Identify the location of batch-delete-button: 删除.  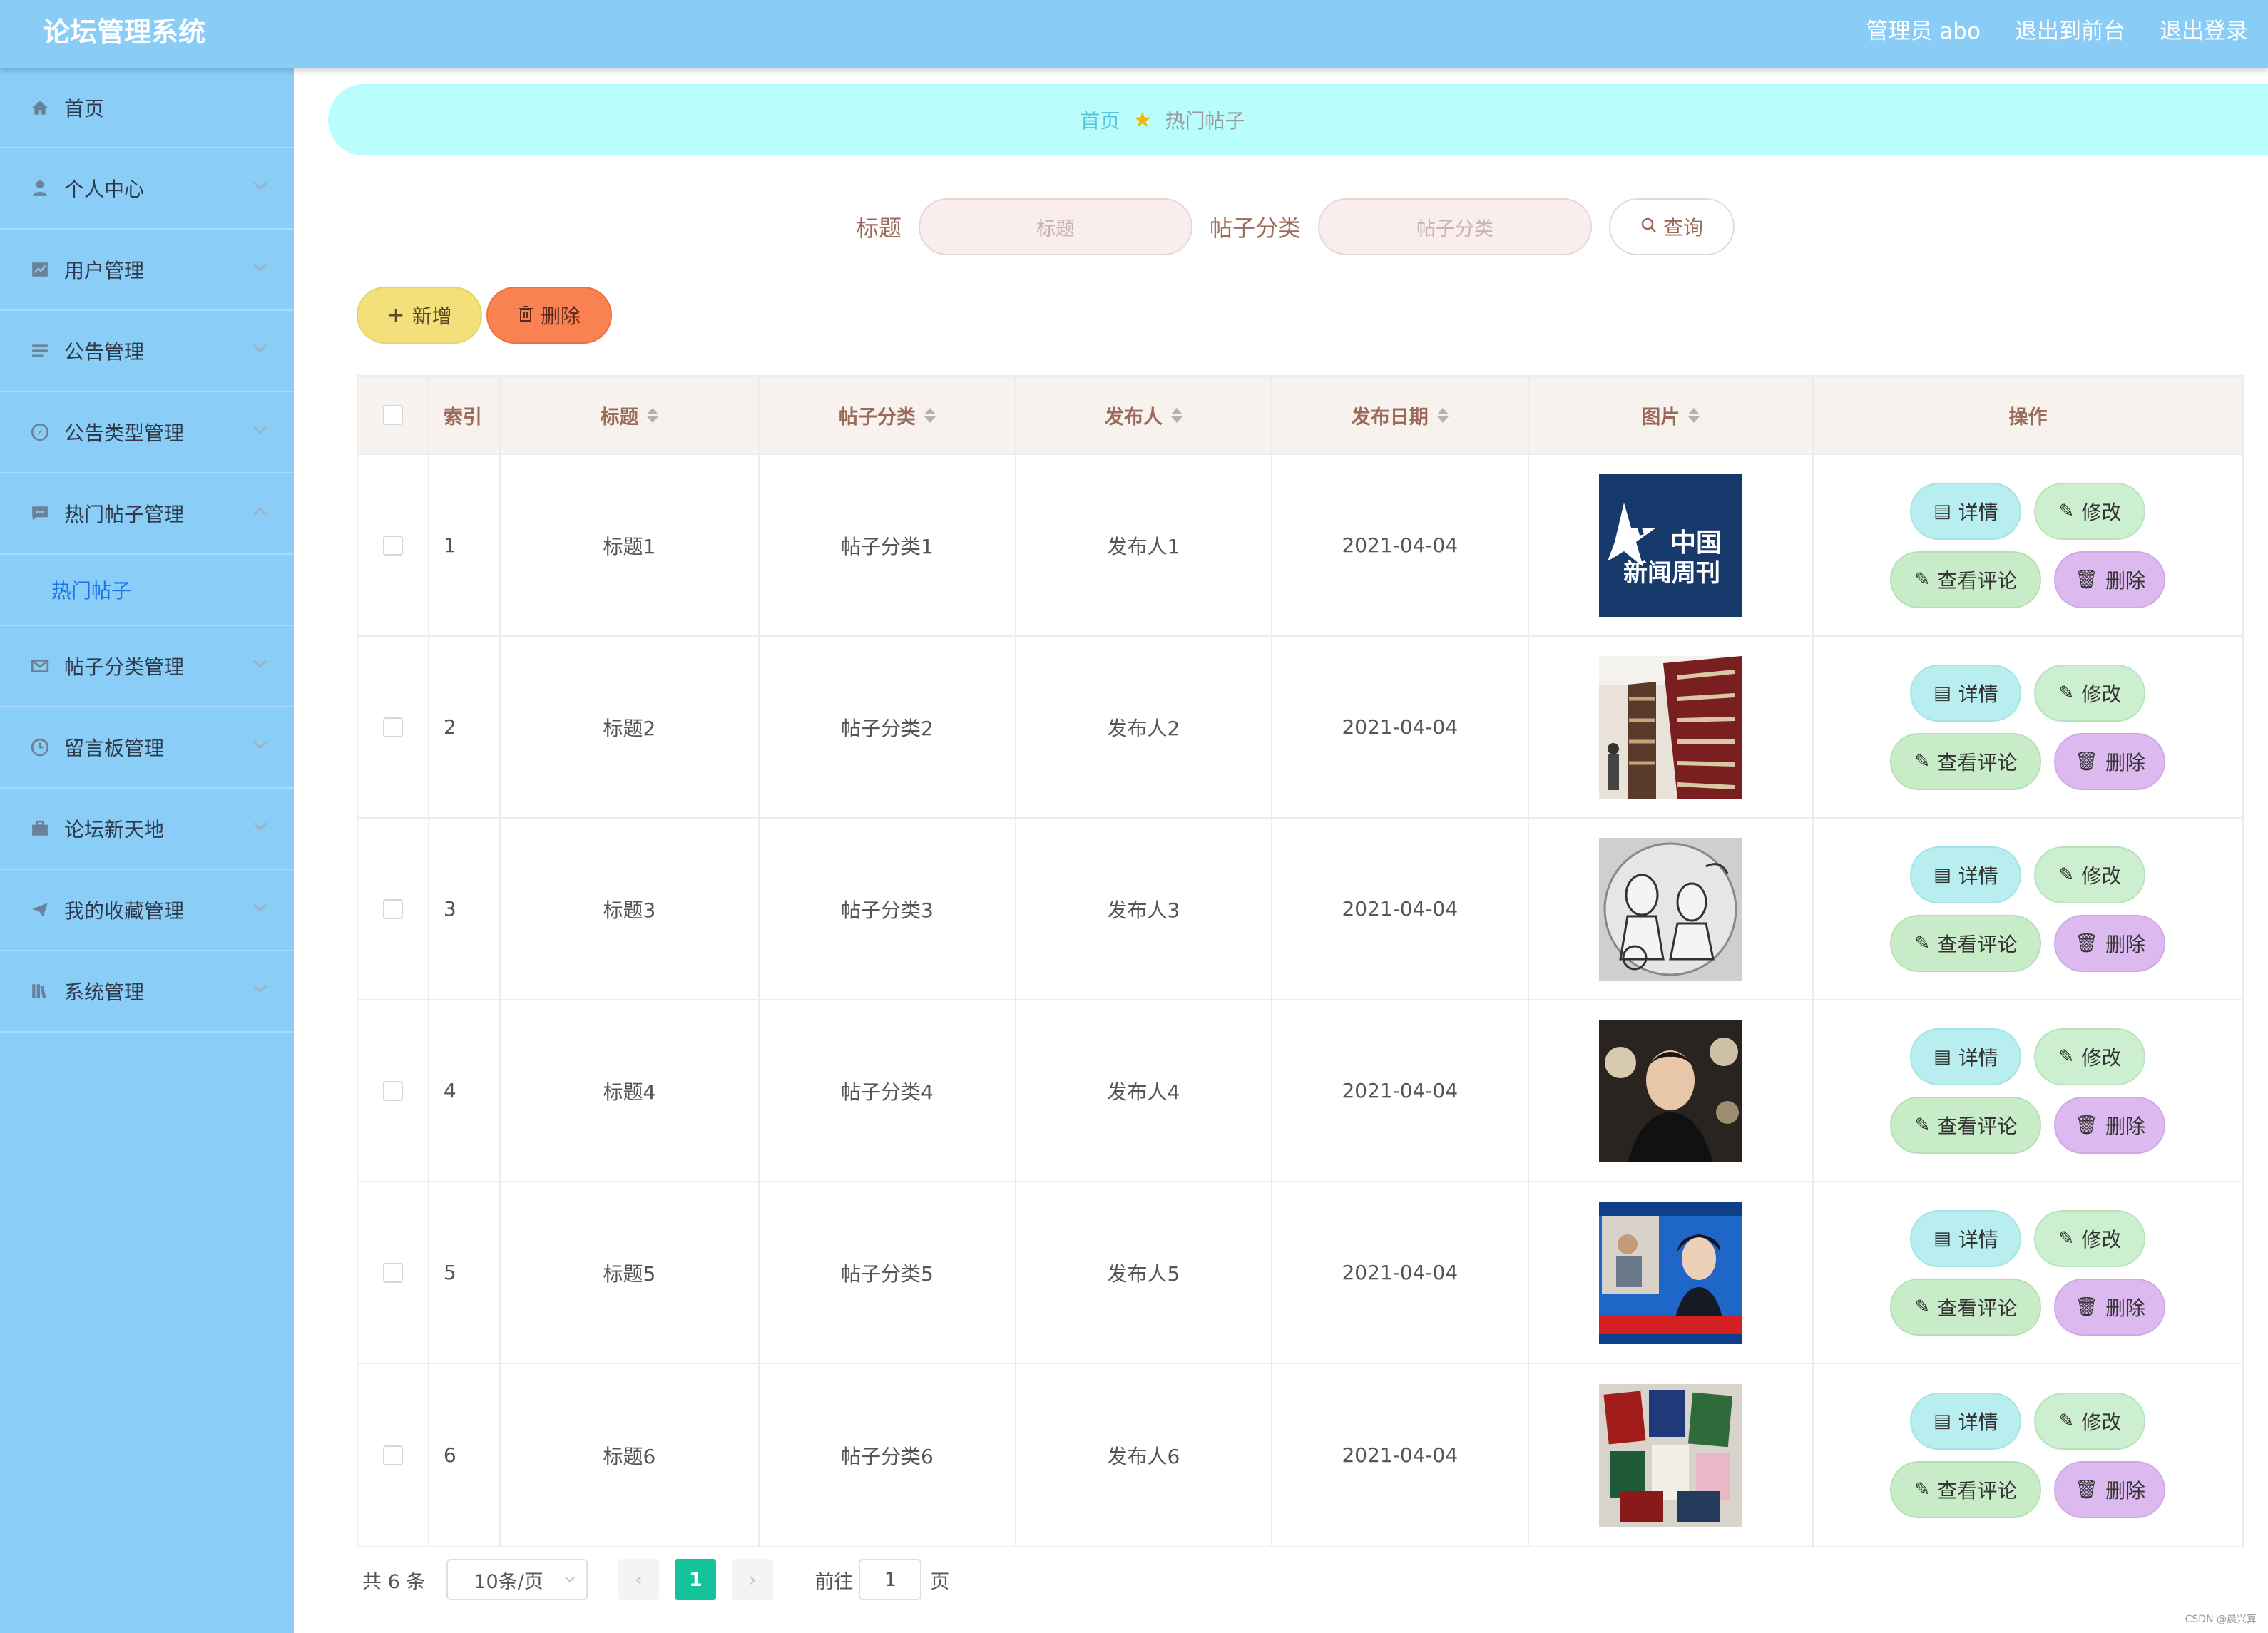
(549, 315).